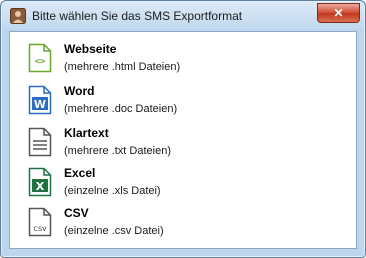 The height and width of the screenshot is (258, 366). Describe the element at coordinates (80, 173) in the screenshot. I see `option-title: Excel` at that location.